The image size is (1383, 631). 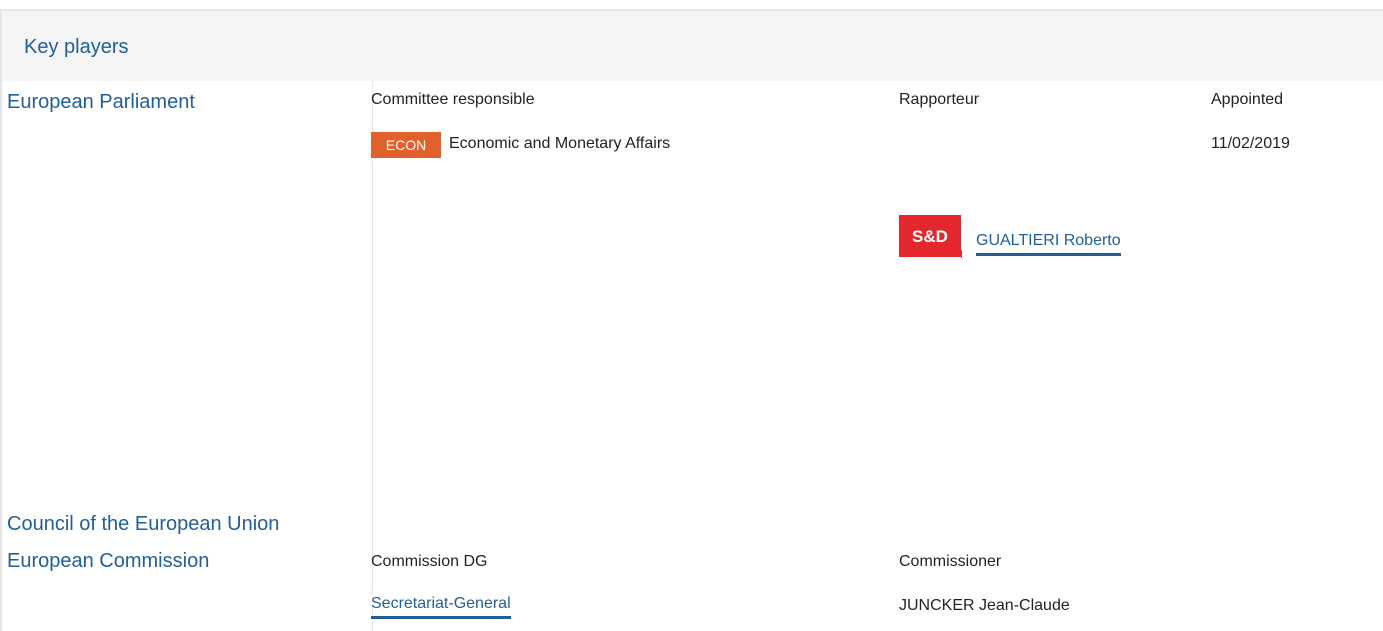 I want to click on political-group-logo: S&D, so click(x=930, y=236).